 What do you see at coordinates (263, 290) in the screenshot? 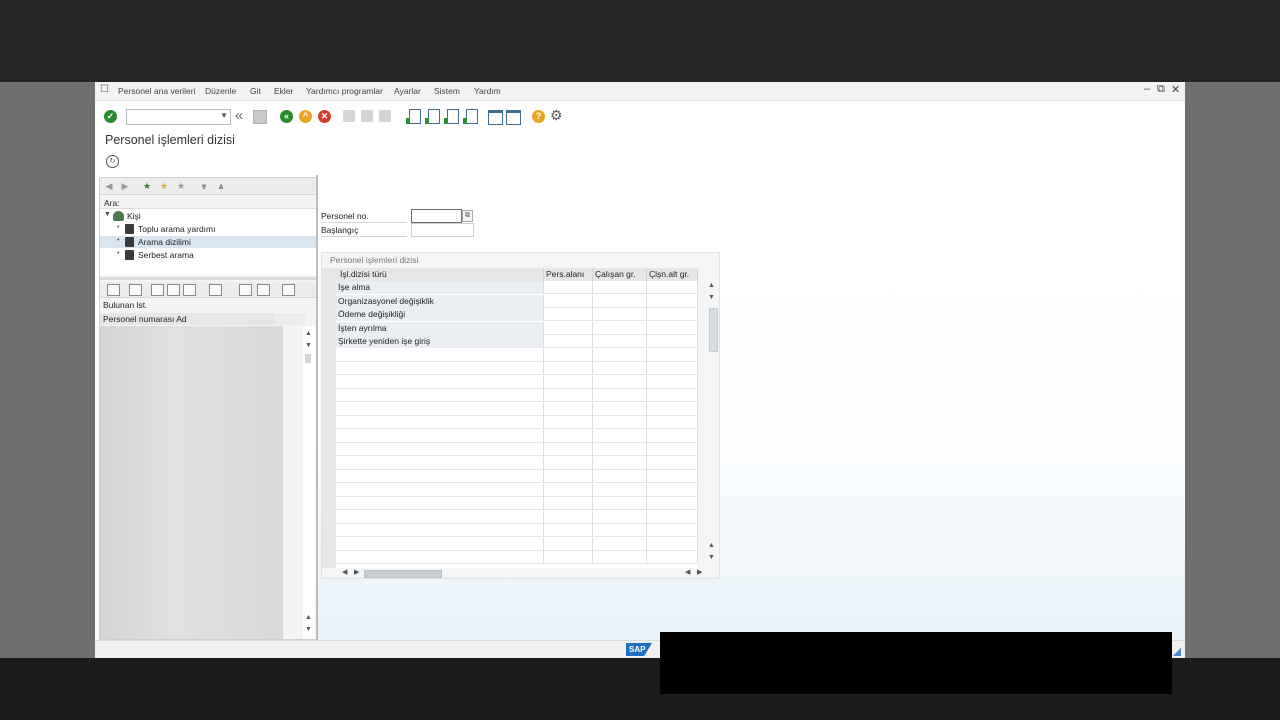
I see `export-icon` at bounding box center [263, 290].